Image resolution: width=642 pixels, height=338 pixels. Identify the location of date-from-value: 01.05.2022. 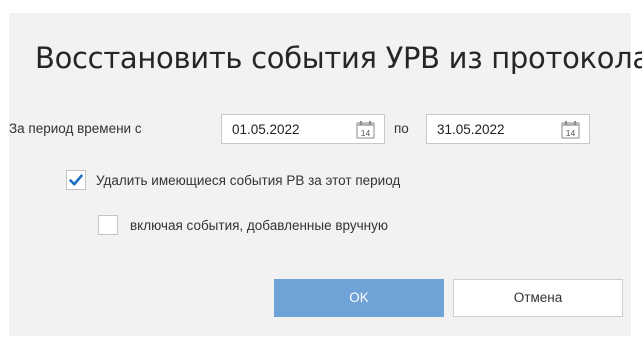
(266, 129).